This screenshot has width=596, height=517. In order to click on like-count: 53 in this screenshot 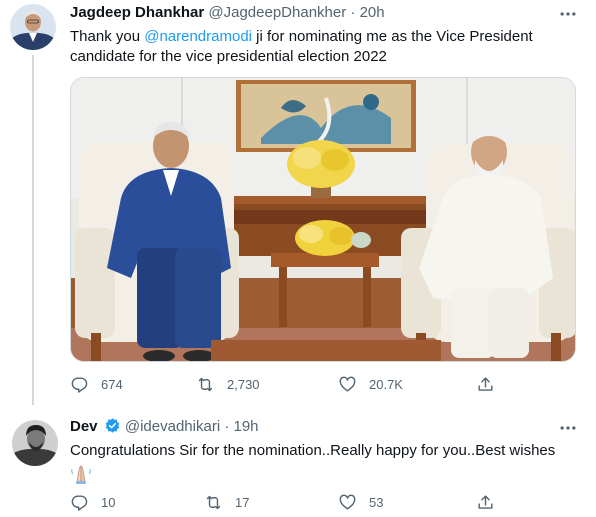, I will do `click(376, 502)`.